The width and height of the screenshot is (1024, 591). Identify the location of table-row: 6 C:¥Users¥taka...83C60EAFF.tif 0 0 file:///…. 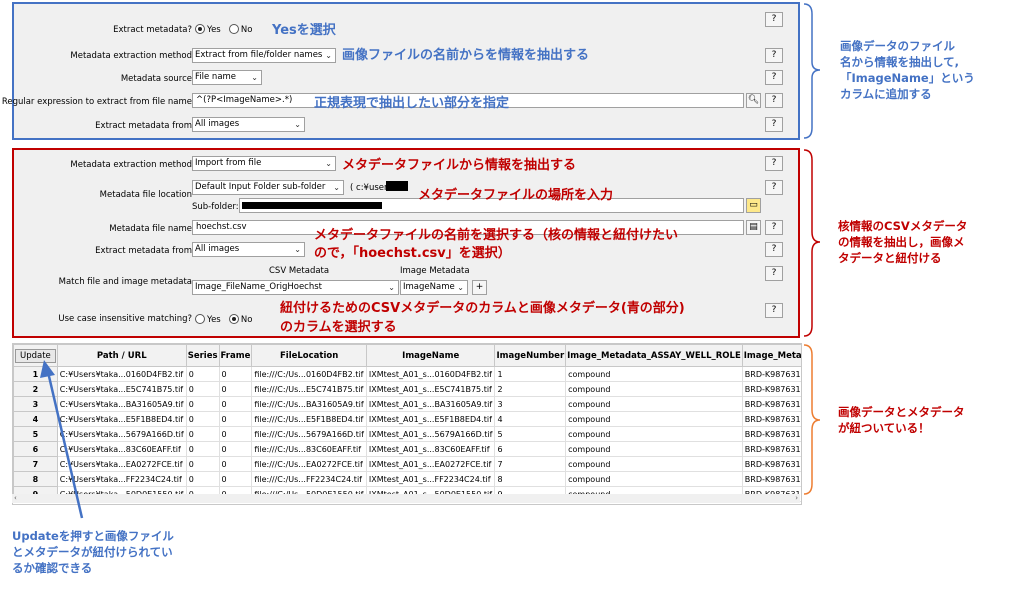
(407, 449).